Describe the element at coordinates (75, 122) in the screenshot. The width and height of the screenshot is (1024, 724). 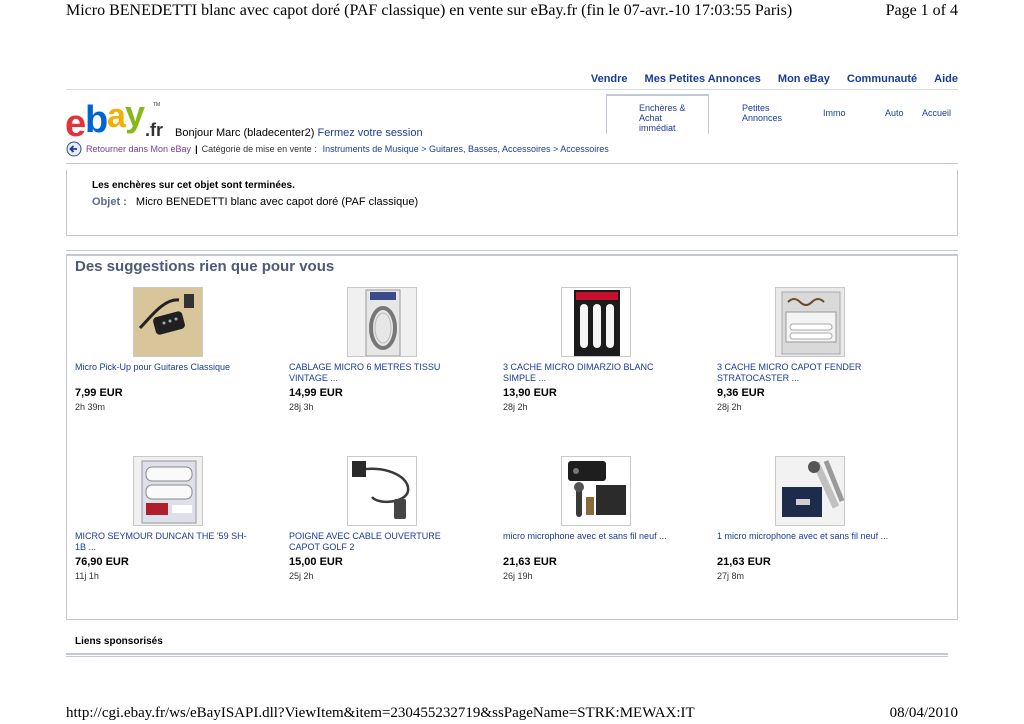
I see `svg-text: e` at that location.